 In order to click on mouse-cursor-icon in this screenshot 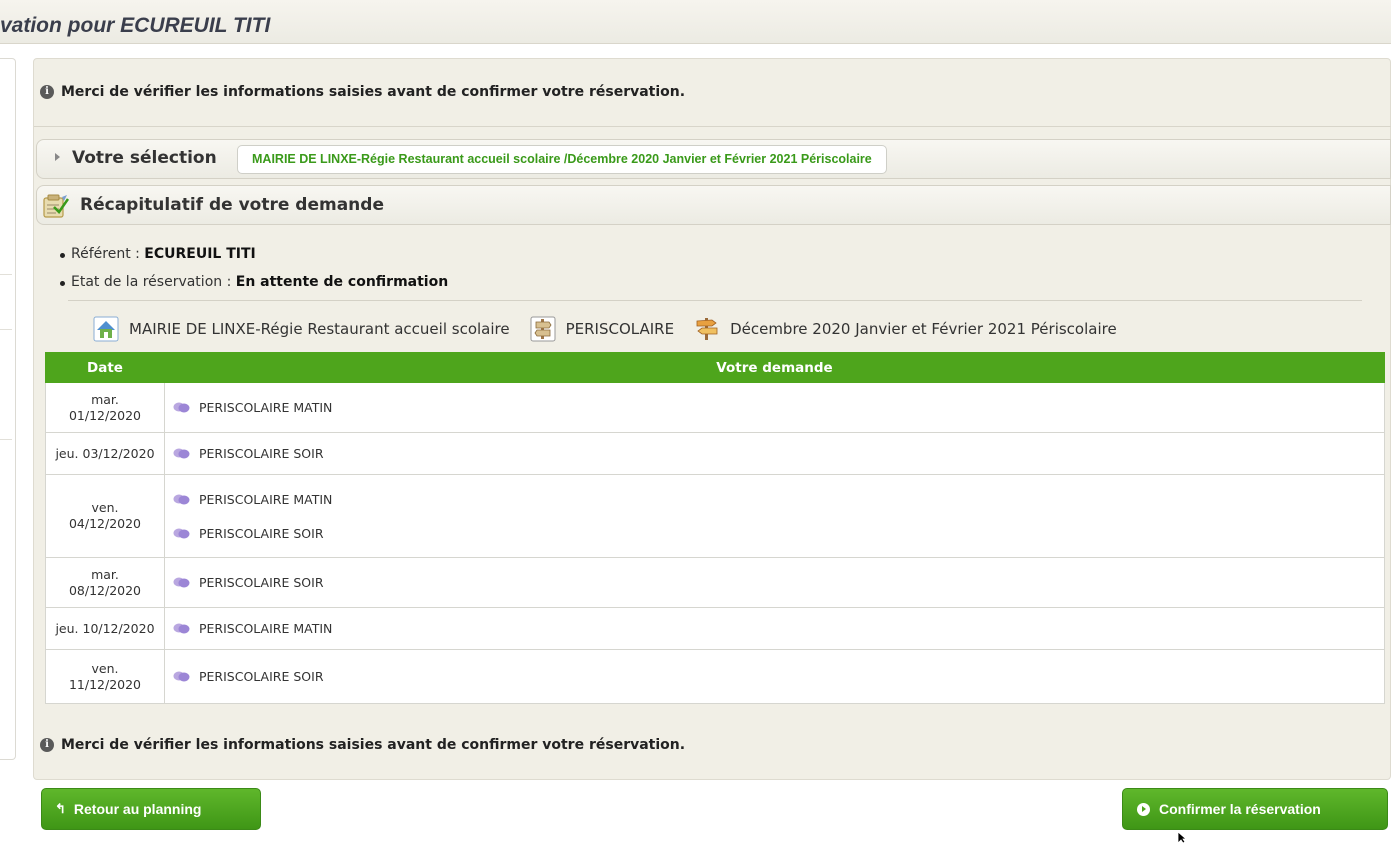, I will do `click(1182, 837)`.